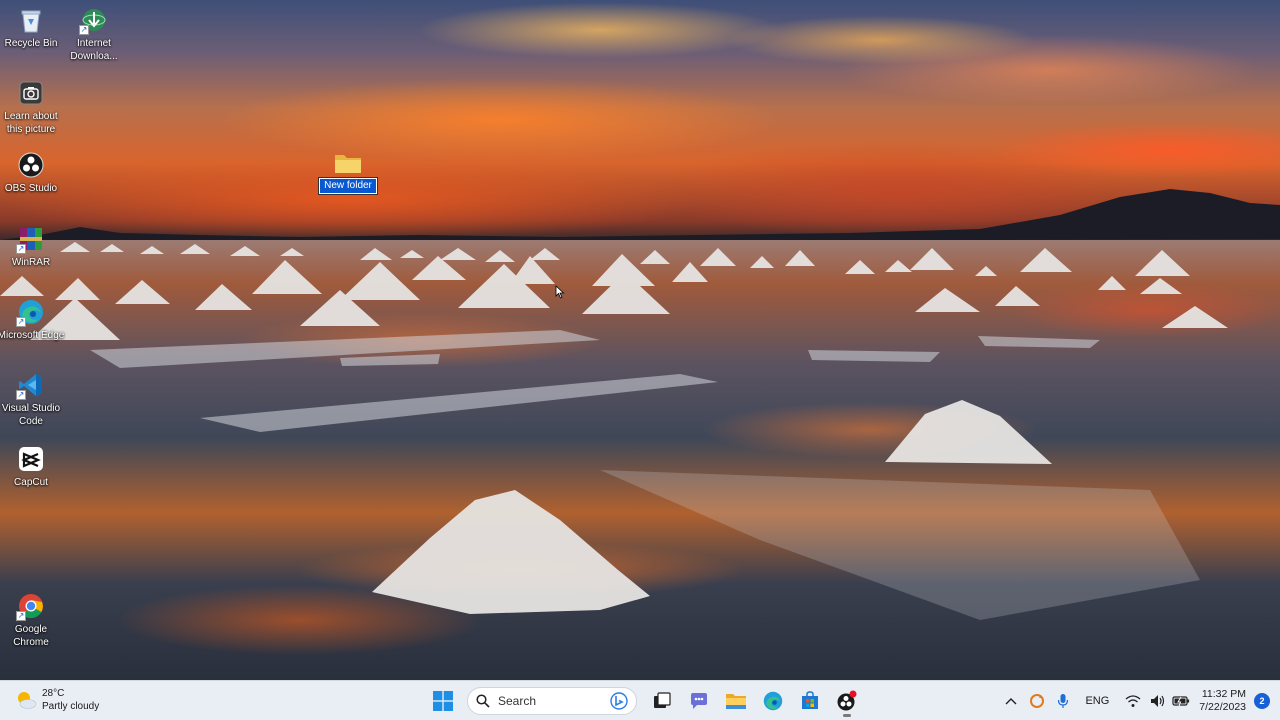  I want to click on language-indicator: ENG, so click(1097, 701).